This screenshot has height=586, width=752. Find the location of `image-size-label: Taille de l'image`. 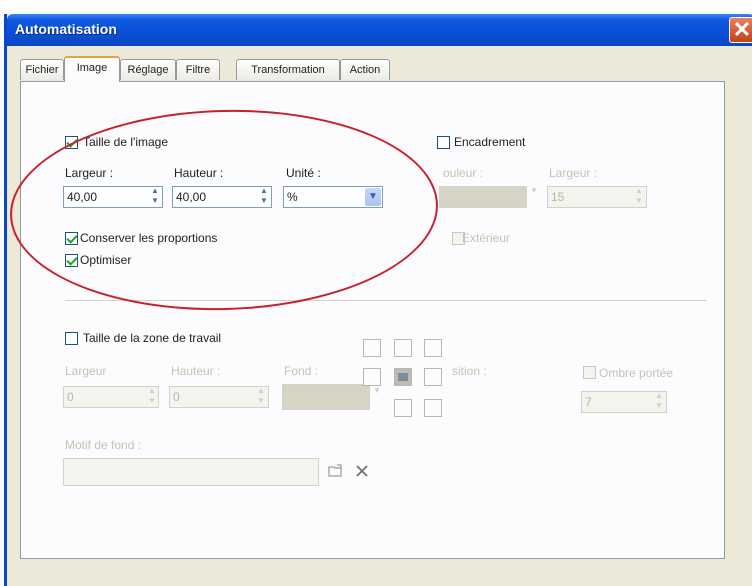

image-size-label: Taille de l'image is located at coordinates (126, 142).